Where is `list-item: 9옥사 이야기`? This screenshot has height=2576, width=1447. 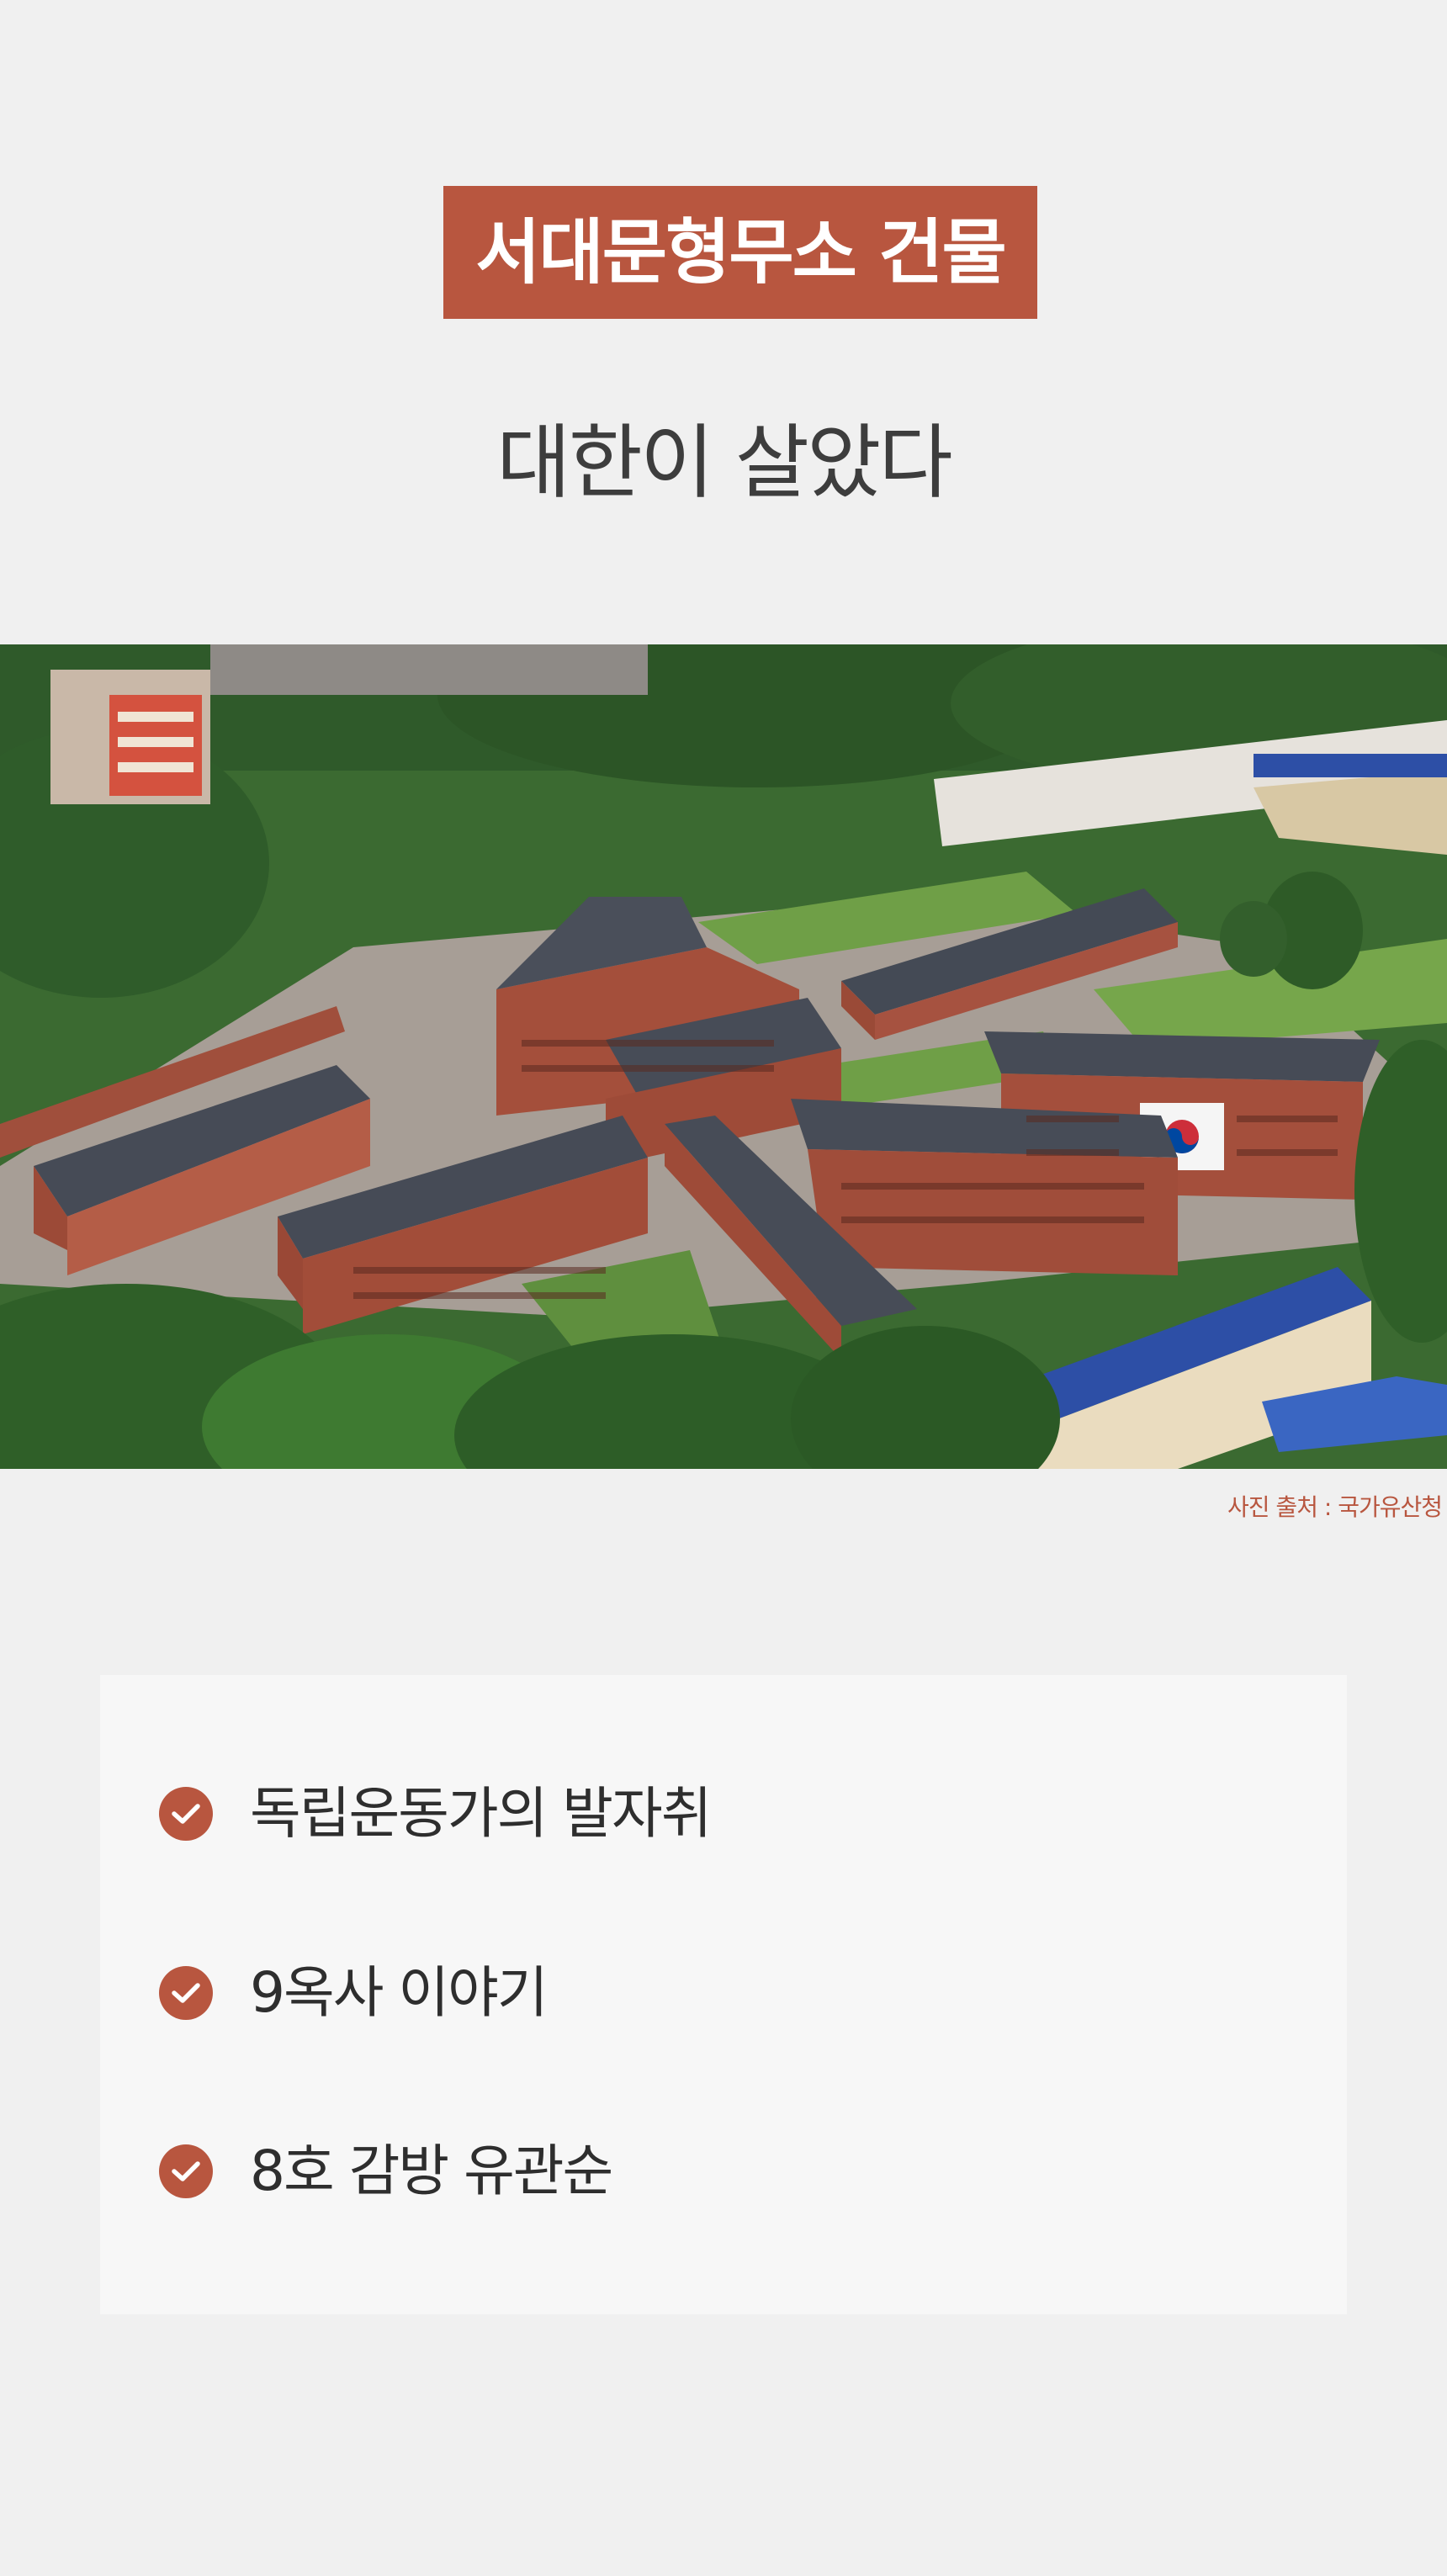 list-item: 9옥사 이야기 is located at coordinates (354, 1993).